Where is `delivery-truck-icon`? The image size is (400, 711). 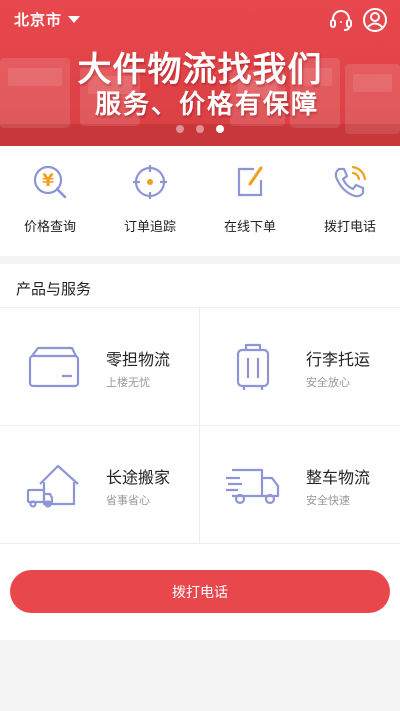
delivery-truck-icon is located at coordinates (253, 485).